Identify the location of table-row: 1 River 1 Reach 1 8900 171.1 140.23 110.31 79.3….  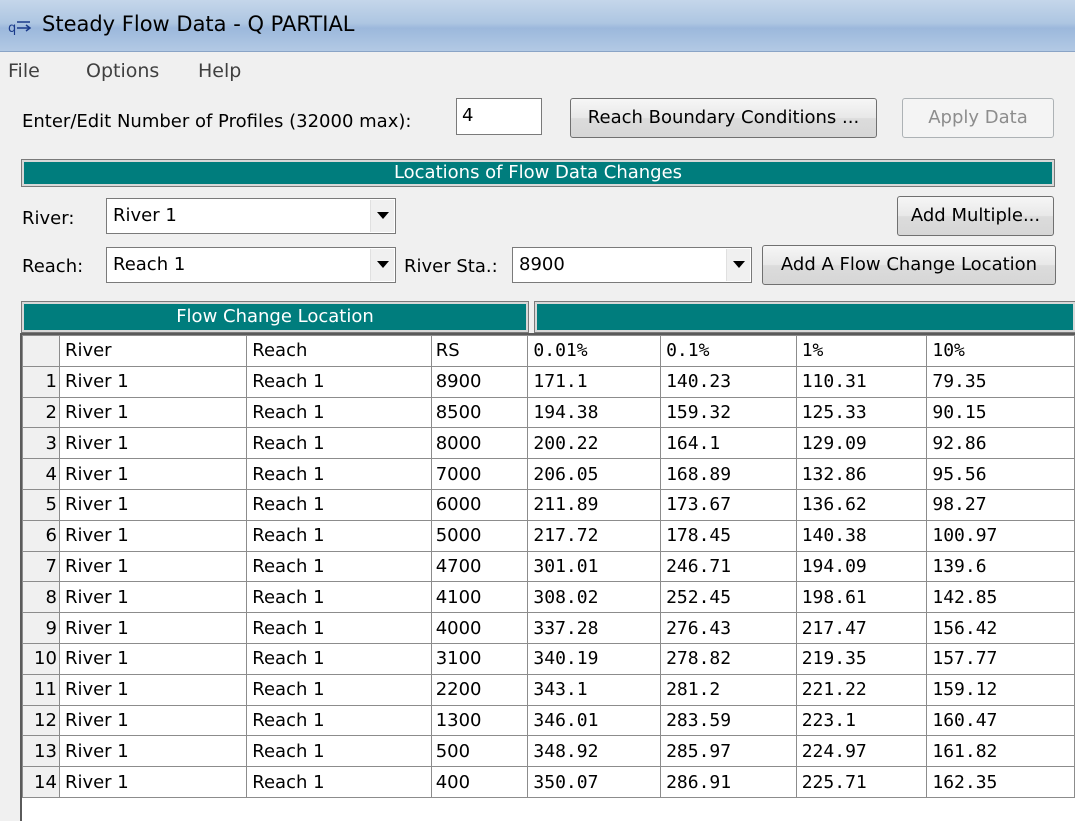
(548, 381).